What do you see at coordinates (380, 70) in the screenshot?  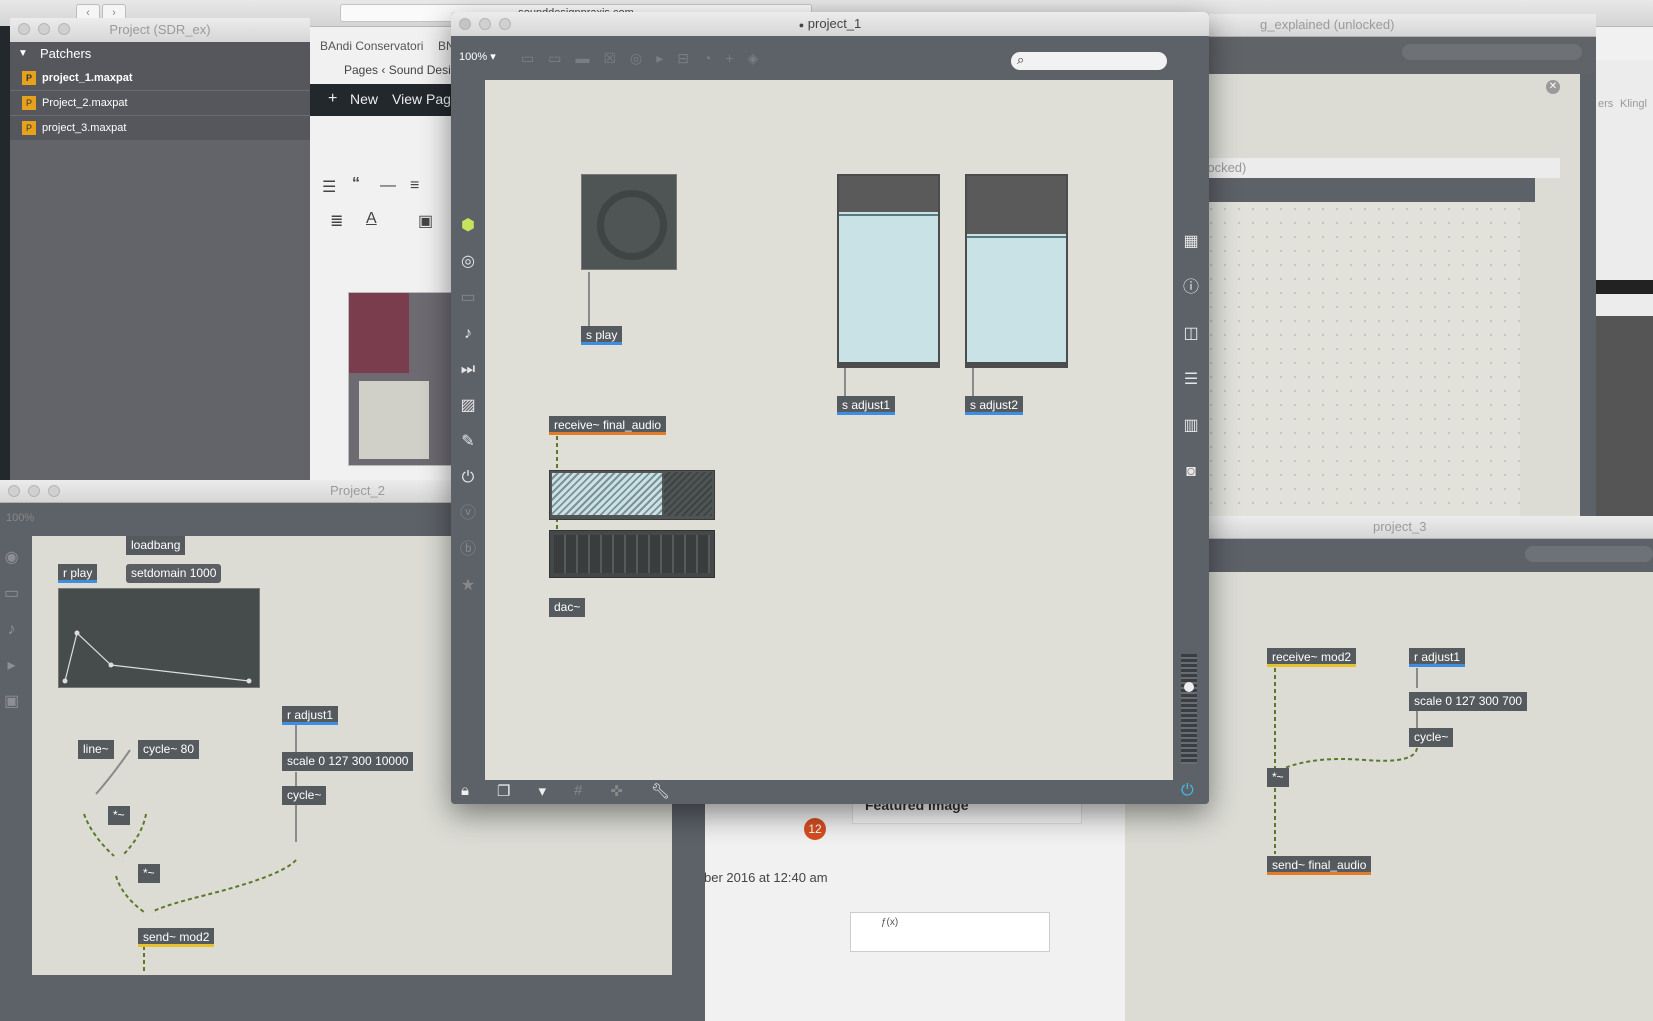 I see `browser-tab: Pages ‹ Sound Desi` at bounding box center [380, 70].